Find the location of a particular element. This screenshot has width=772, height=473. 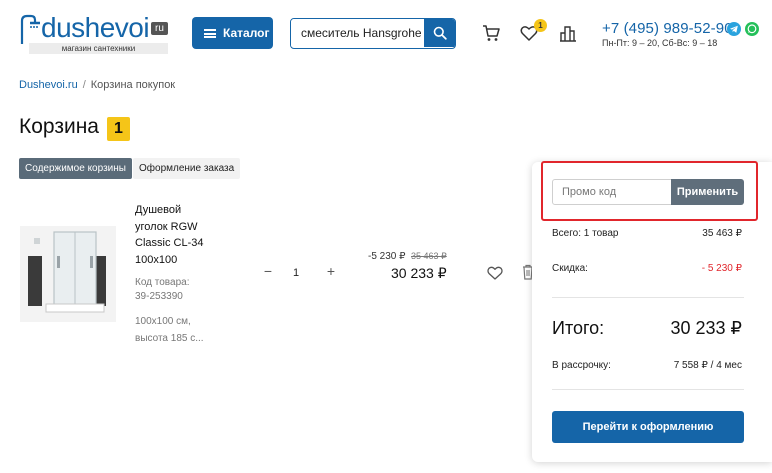

logo: dushevoi ru магазин сантехники is located at coordinates (93, 33).